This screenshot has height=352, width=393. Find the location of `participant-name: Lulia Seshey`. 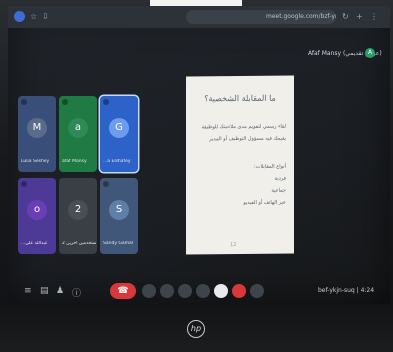

participant-name: Lulia Seshey is located at coordinates (35, 161).